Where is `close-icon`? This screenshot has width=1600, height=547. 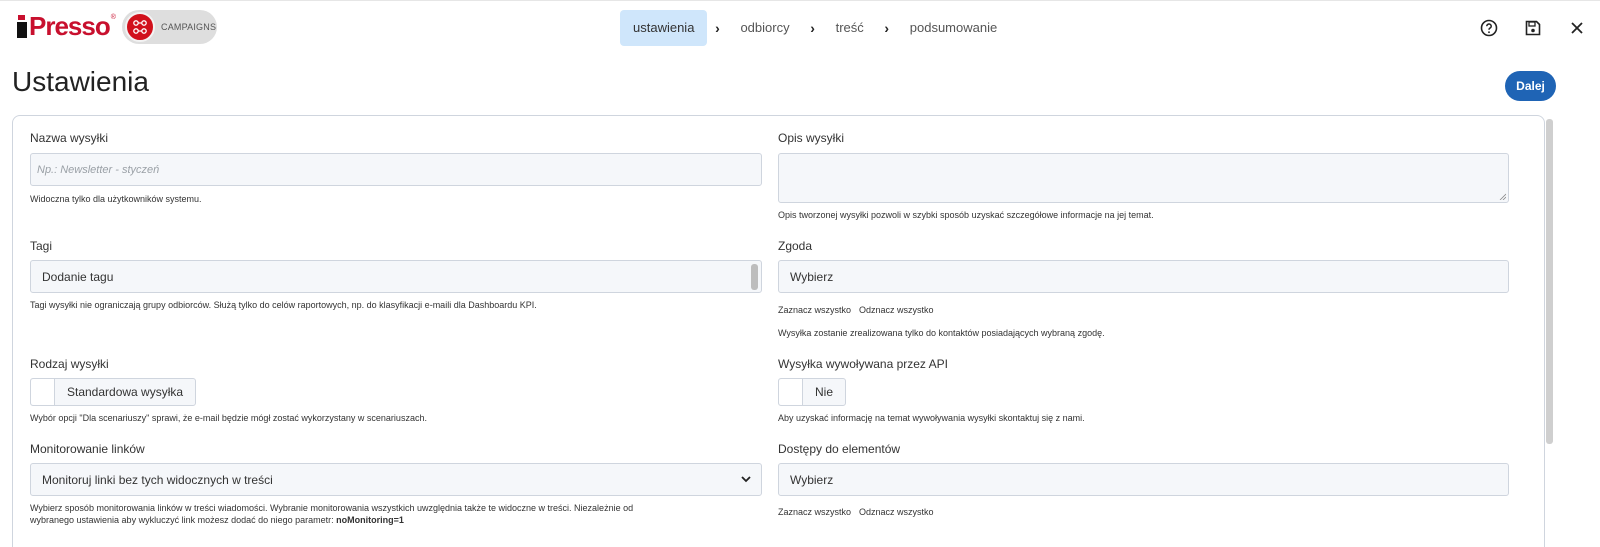
close-icon is located at coordinates (1577, 28).